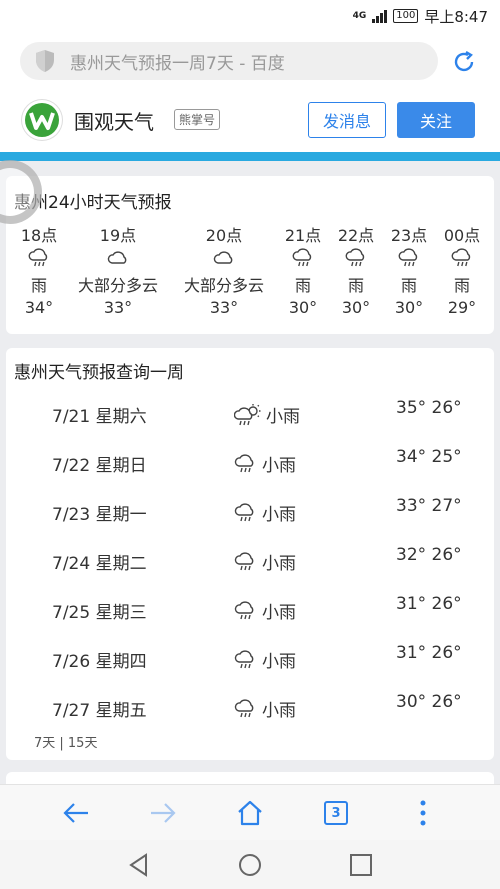 The width and height of the screenshot is (500, 889). What do you see at coordinates (380, 16) in the screenshot?
I see `signal-icon` at bounding box center [380, 16].